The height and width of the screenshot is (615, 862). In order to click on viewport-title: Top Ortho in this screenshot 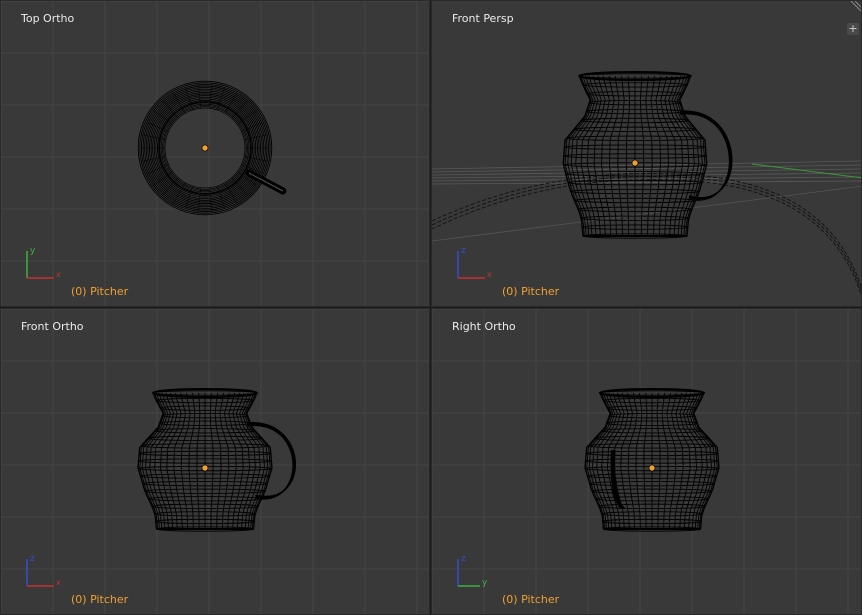, I will do `click(48, 18)`.